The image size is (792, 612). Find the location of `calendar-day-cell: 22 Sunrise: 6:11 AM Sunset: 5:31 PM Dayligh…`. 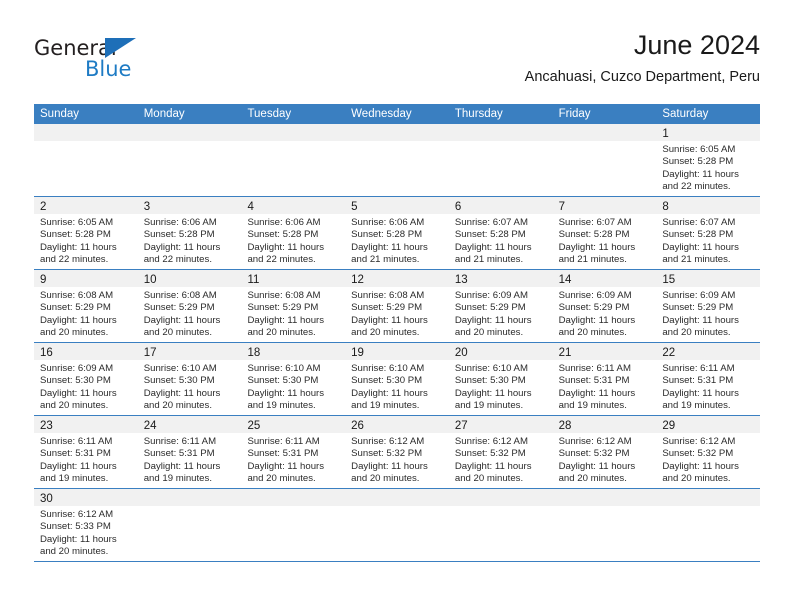

calendar-day-cell: 22 Sunrise: 6:11 AM Sunset: 5:31 PM Dayligh… is located at coordinates (708, 379).